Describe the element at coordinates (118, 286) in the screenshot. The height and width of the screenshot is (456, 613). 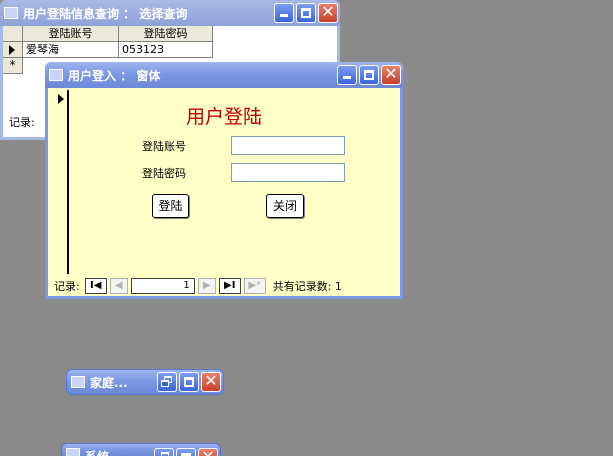
I see `previous-record-button: ◀` at that location.